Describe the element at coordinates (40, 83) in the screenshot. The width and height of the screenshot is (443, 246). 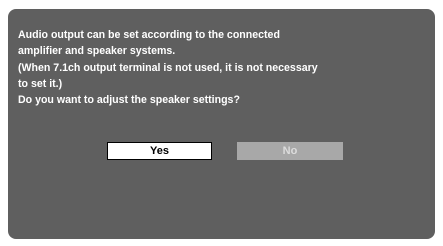
I see `message-line: to set it.)` at that location.